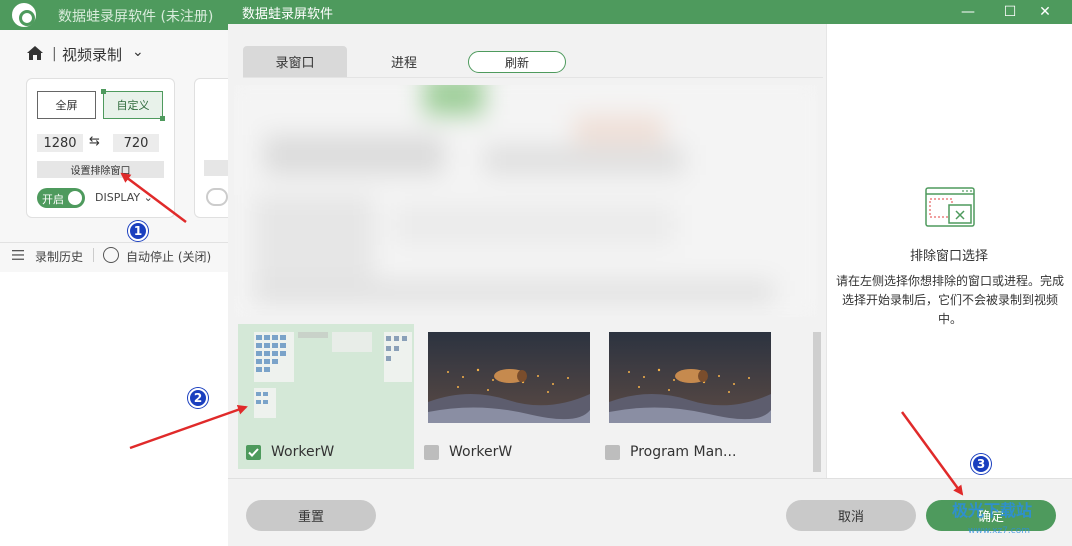 This screenshot has width=1072, height=546. What do you see at coordinates (59, 256) in the screenshot?
I see `record-history-link: 录制历史` at bounding box center [59, 256].